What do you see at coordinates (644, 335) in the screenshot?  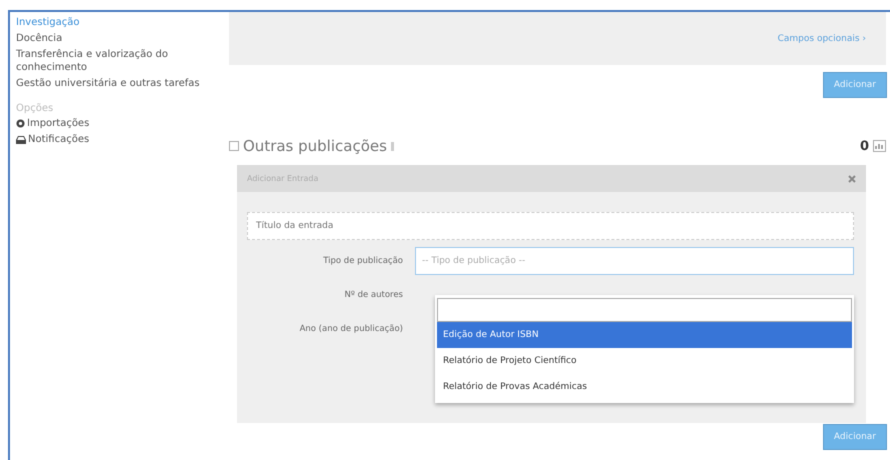 I see `dropdown-option: Edição de Autor ISBN` at bounding box center [644, 335].